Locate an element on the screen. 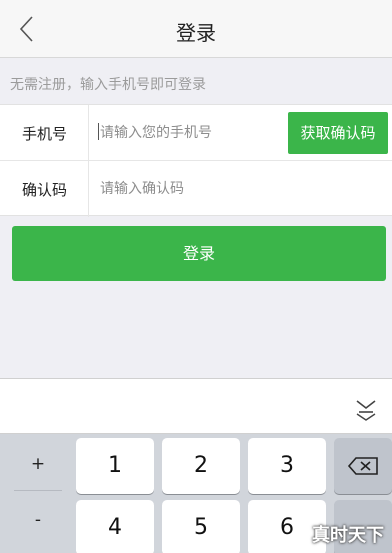 Image resolution: width=392 pixels, height=553 pixels. keyboard-toolbar is located at coordinates (196, 406).